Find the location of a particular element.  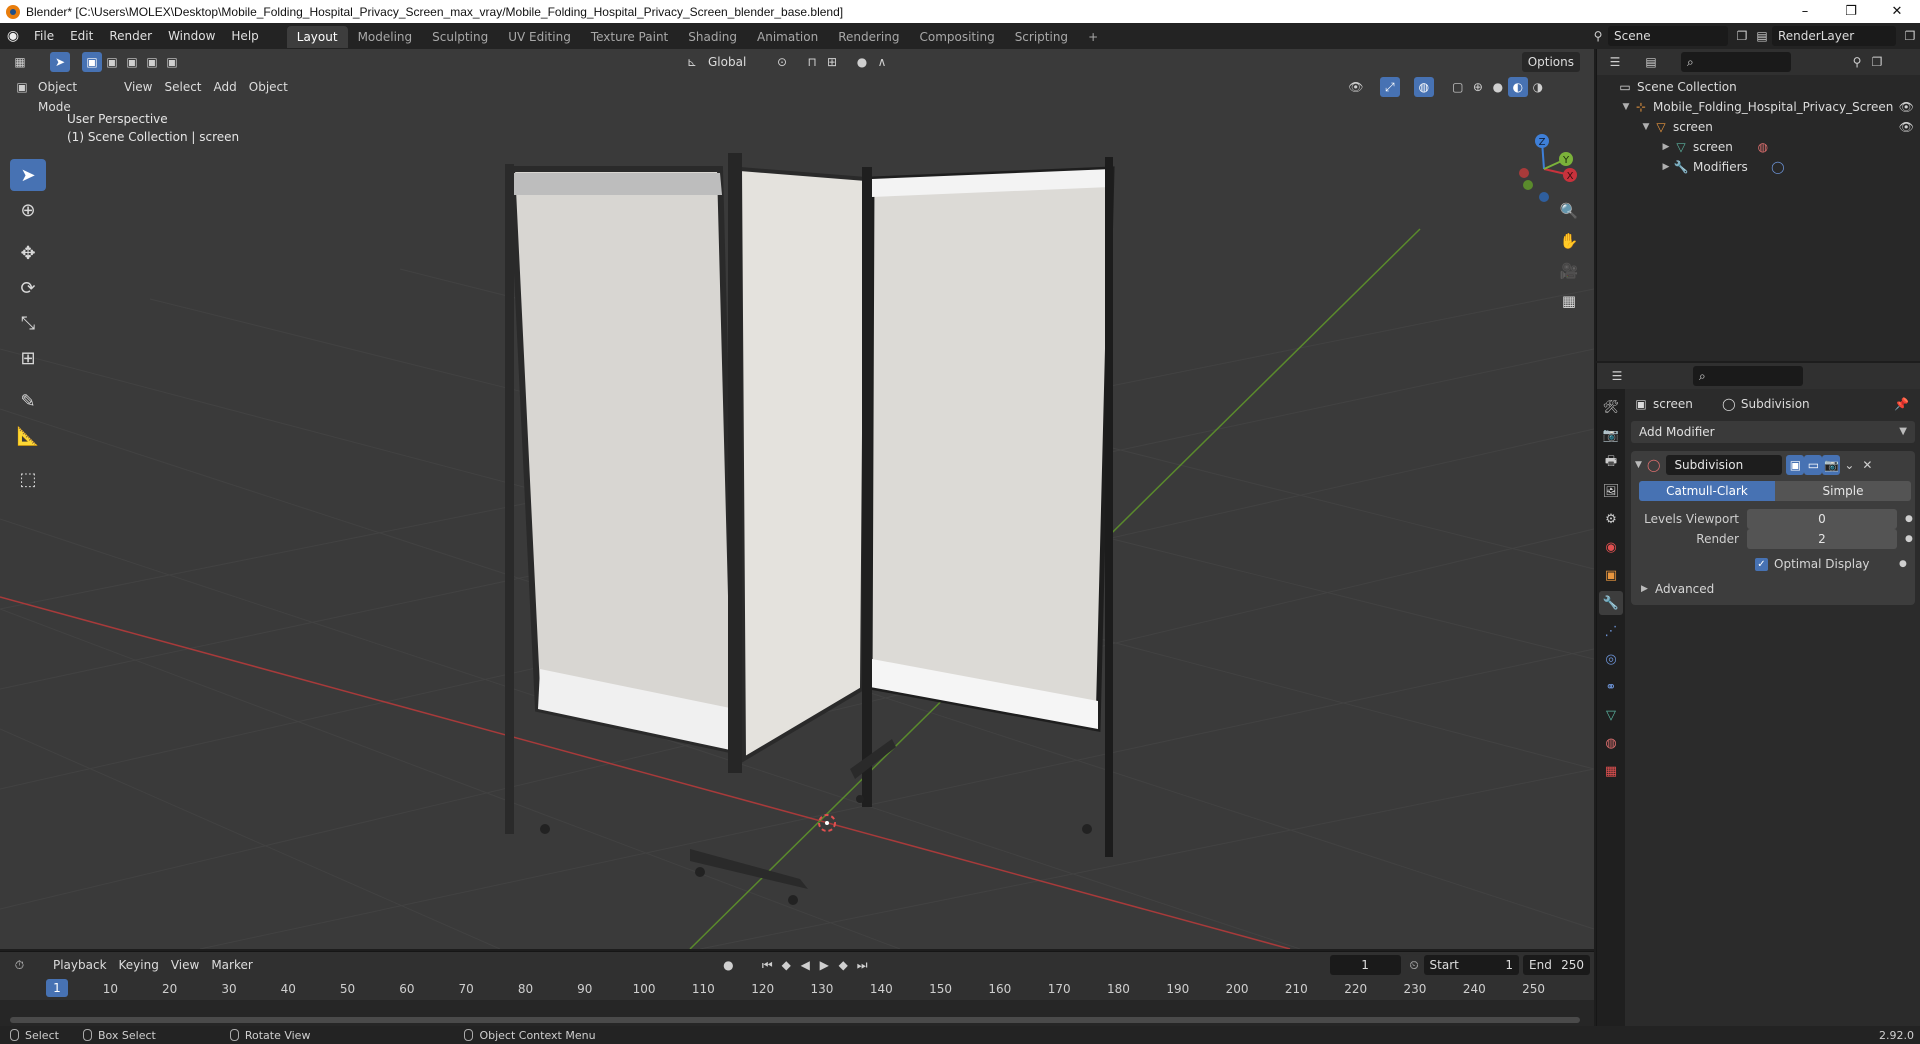

measure-tool: 📐 is located at coordinates (28, 436).